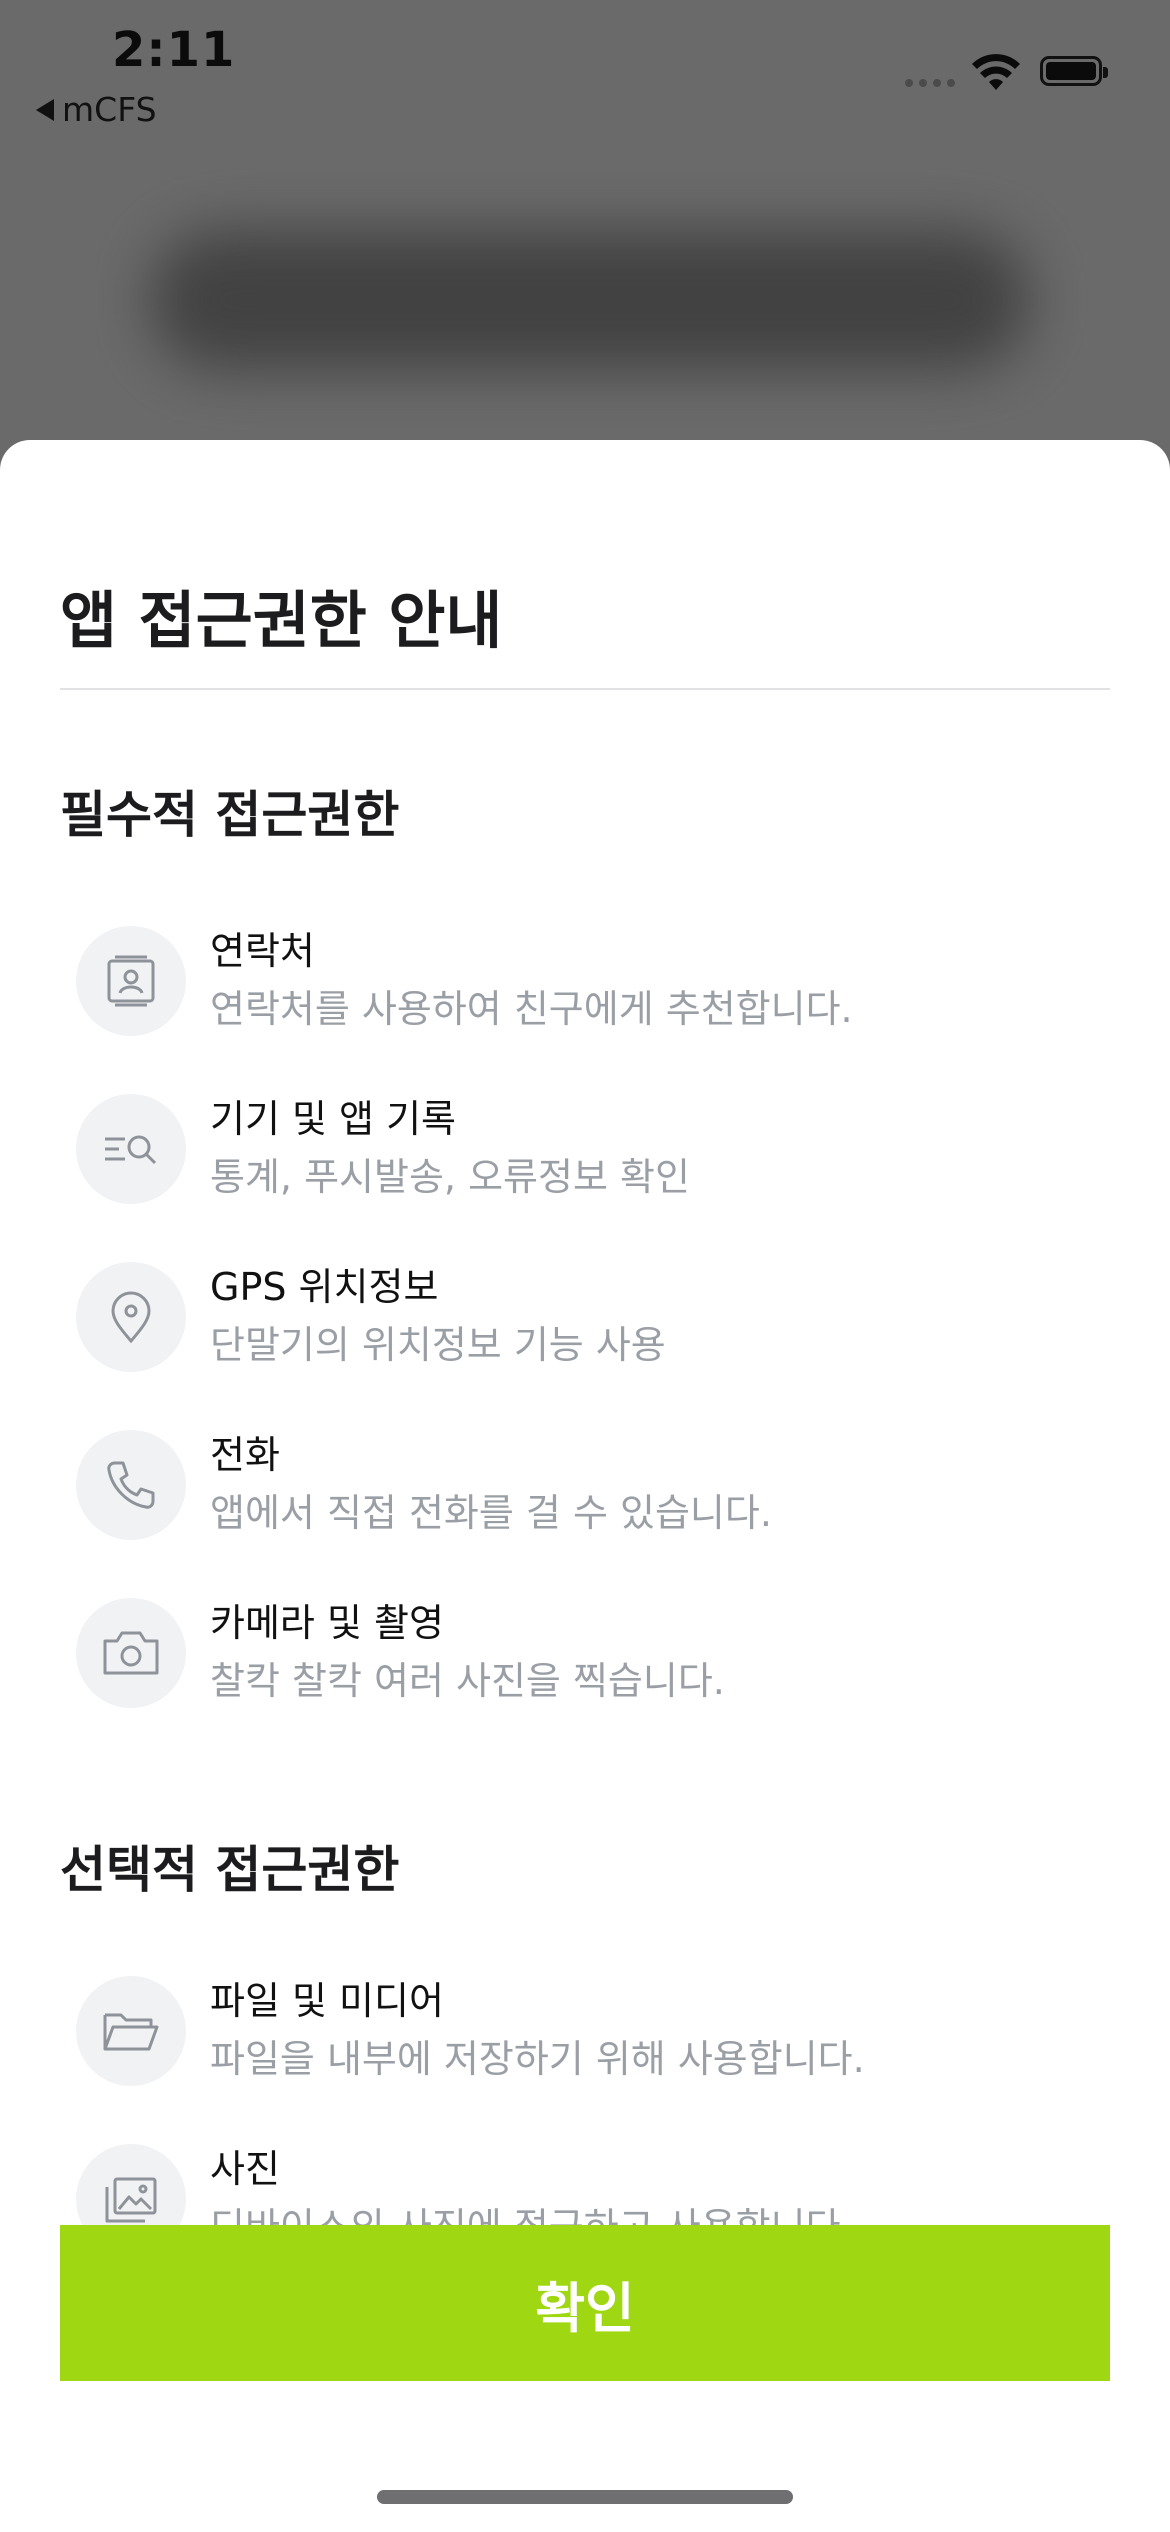 The height and width of the screenshot is (2532, 1170). Describe the element at coordinates (531, 2210) in the screenshot. I see `permission-desc: 디바이스의 사진에 접근하고 사용합니다.` at that location.